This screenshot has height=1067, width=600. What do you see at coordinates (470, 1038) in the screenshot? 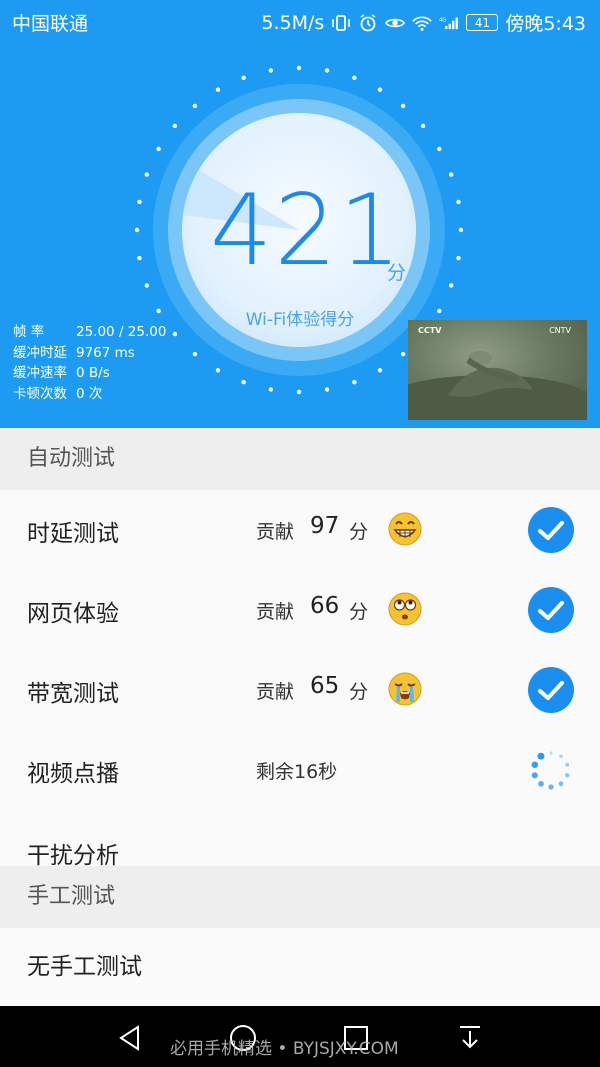
I see `notification-pulldown-icon` at bounding box center [470, 1038].